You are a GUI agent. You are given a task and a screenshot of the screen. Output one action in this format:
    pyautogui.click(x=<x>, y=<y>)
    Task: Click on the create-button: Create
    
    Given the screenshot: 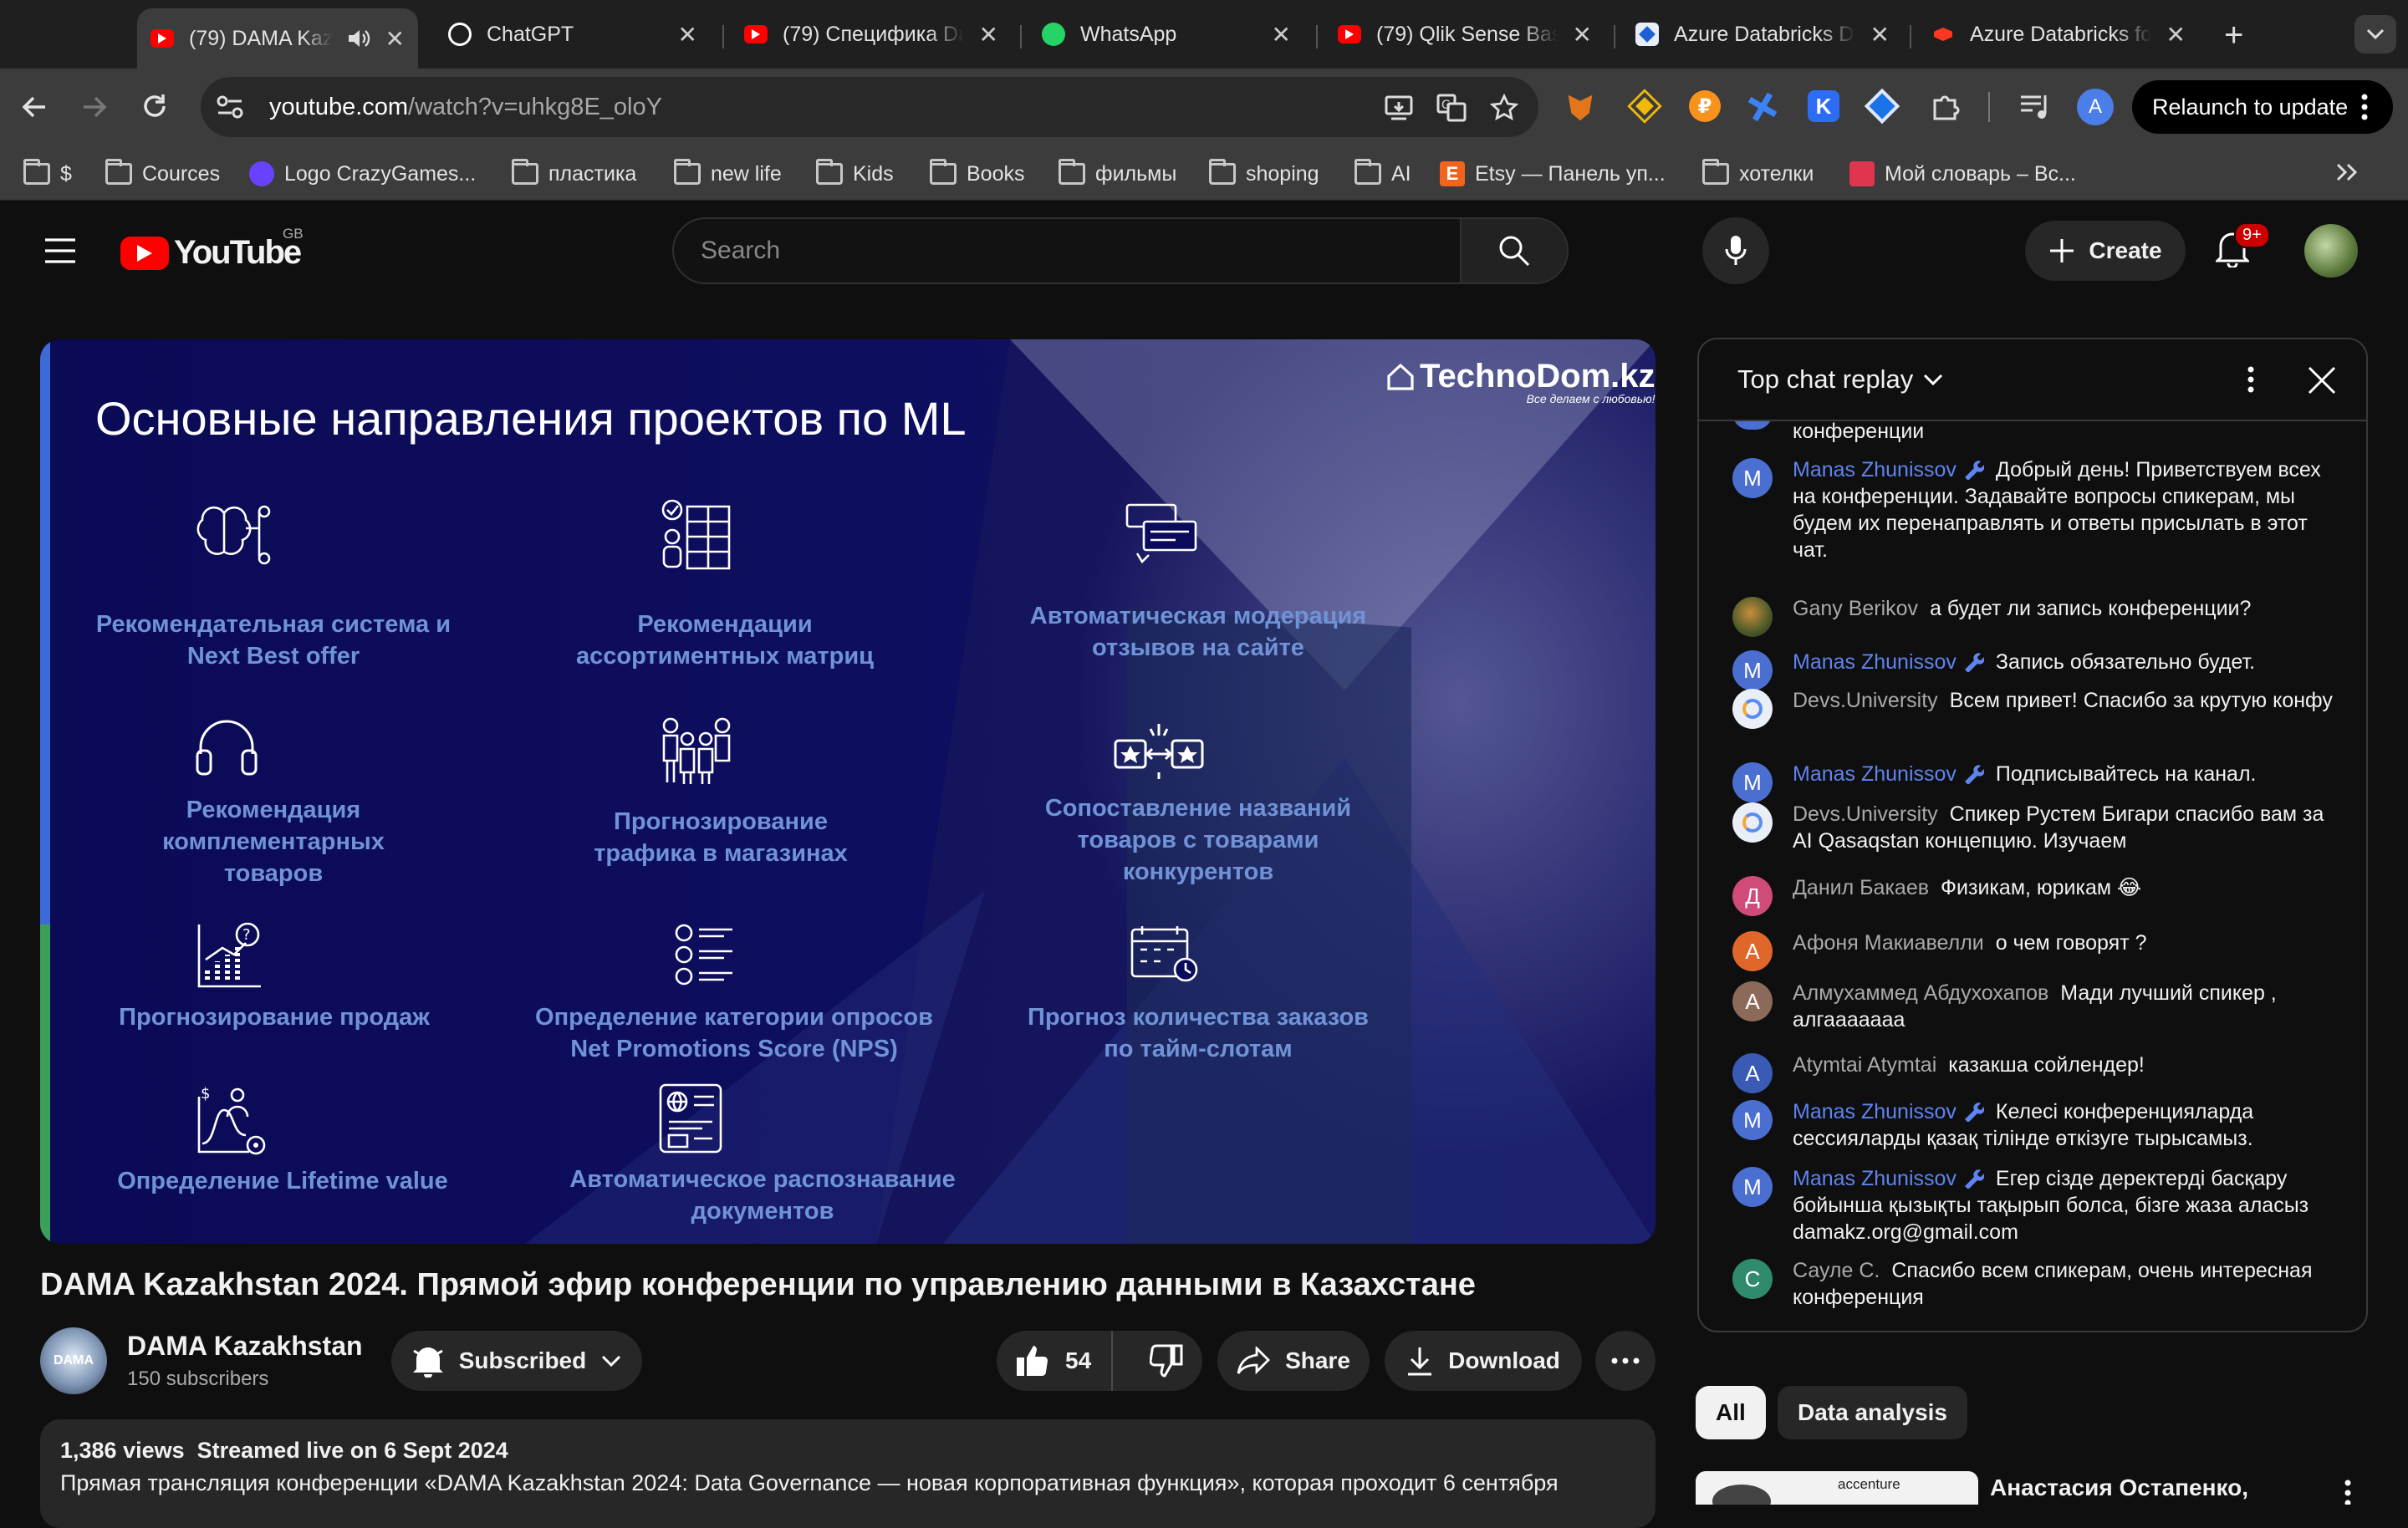 What is the action you would take?
    pyautogui.click(x=2105, y=251)
    